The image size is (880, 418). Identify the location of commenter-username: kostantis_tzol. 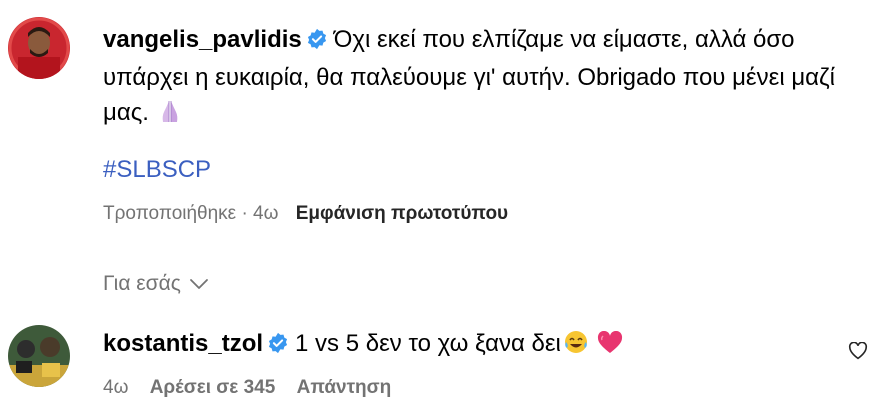
(183, 343).